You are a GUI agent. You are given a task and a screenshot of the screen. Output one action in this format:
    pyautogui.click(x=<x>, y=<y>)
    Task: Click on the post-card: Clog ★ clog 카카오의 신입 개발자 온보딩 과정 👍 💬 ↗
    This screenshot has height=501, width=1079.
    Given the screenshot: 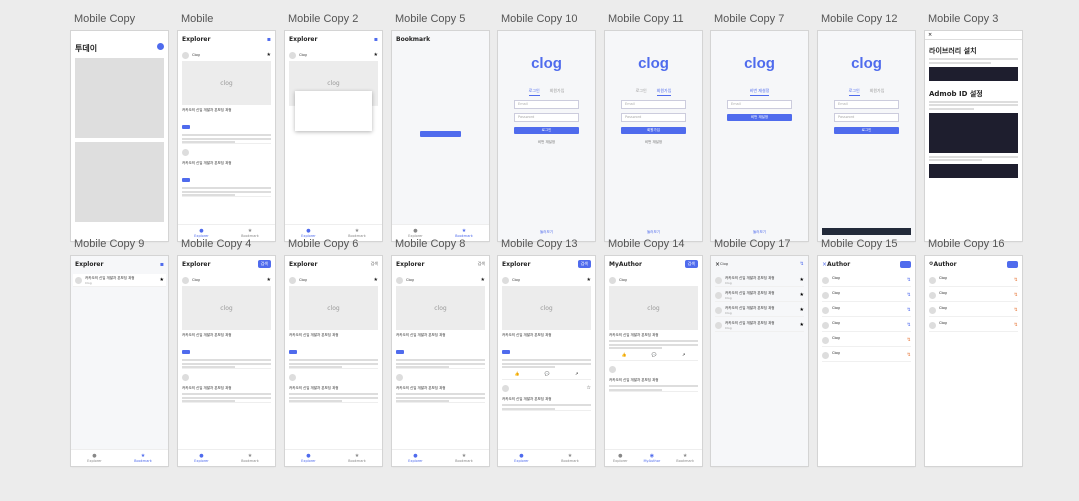 What is the action you would take?
    pyautogui.click(x=546, y=327)
    